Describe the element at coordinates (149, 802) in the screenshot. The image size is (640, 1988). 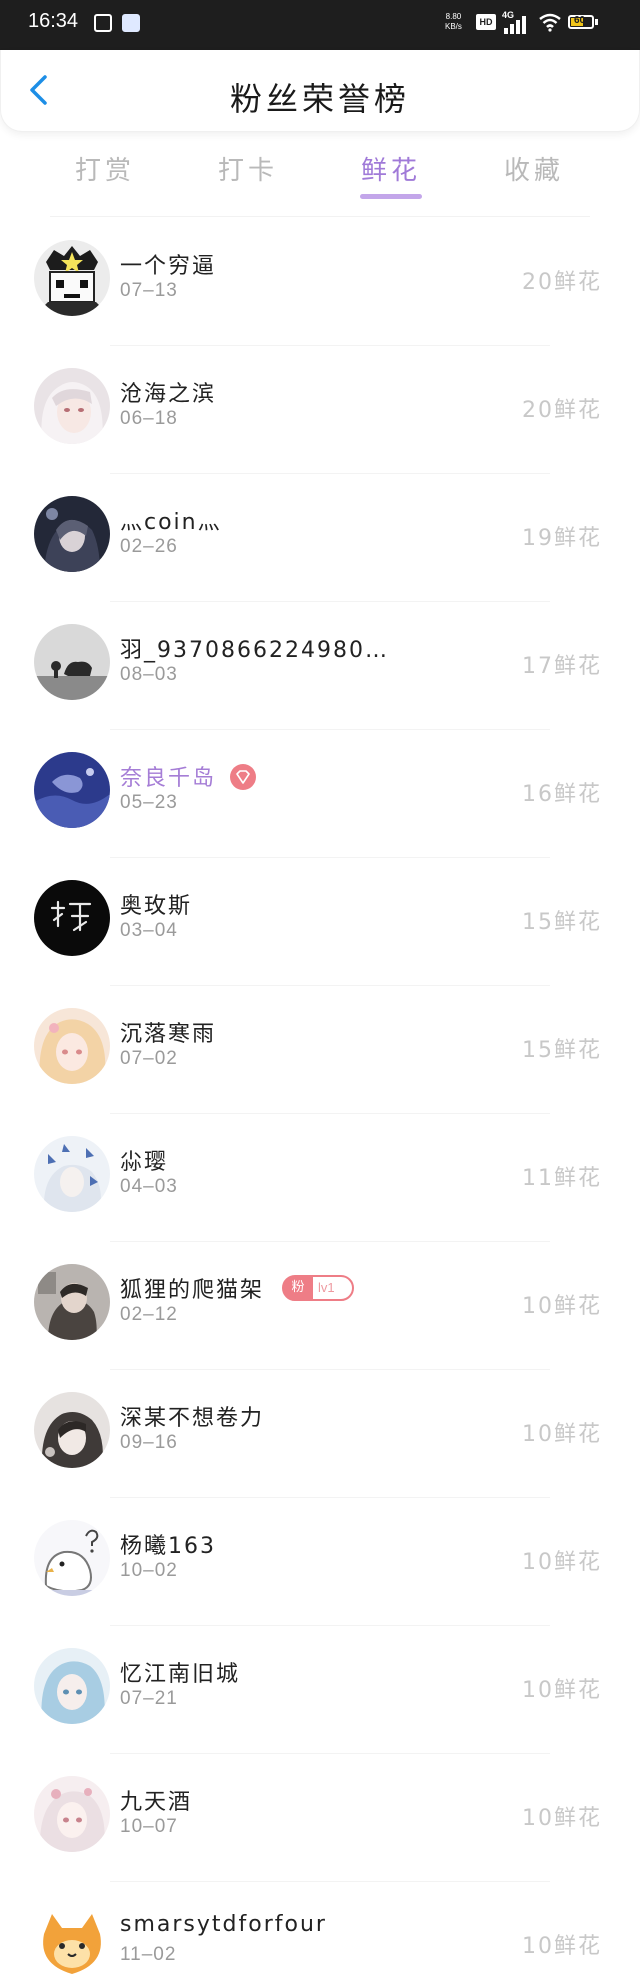
I see `fan-date: 05–23` at that location.